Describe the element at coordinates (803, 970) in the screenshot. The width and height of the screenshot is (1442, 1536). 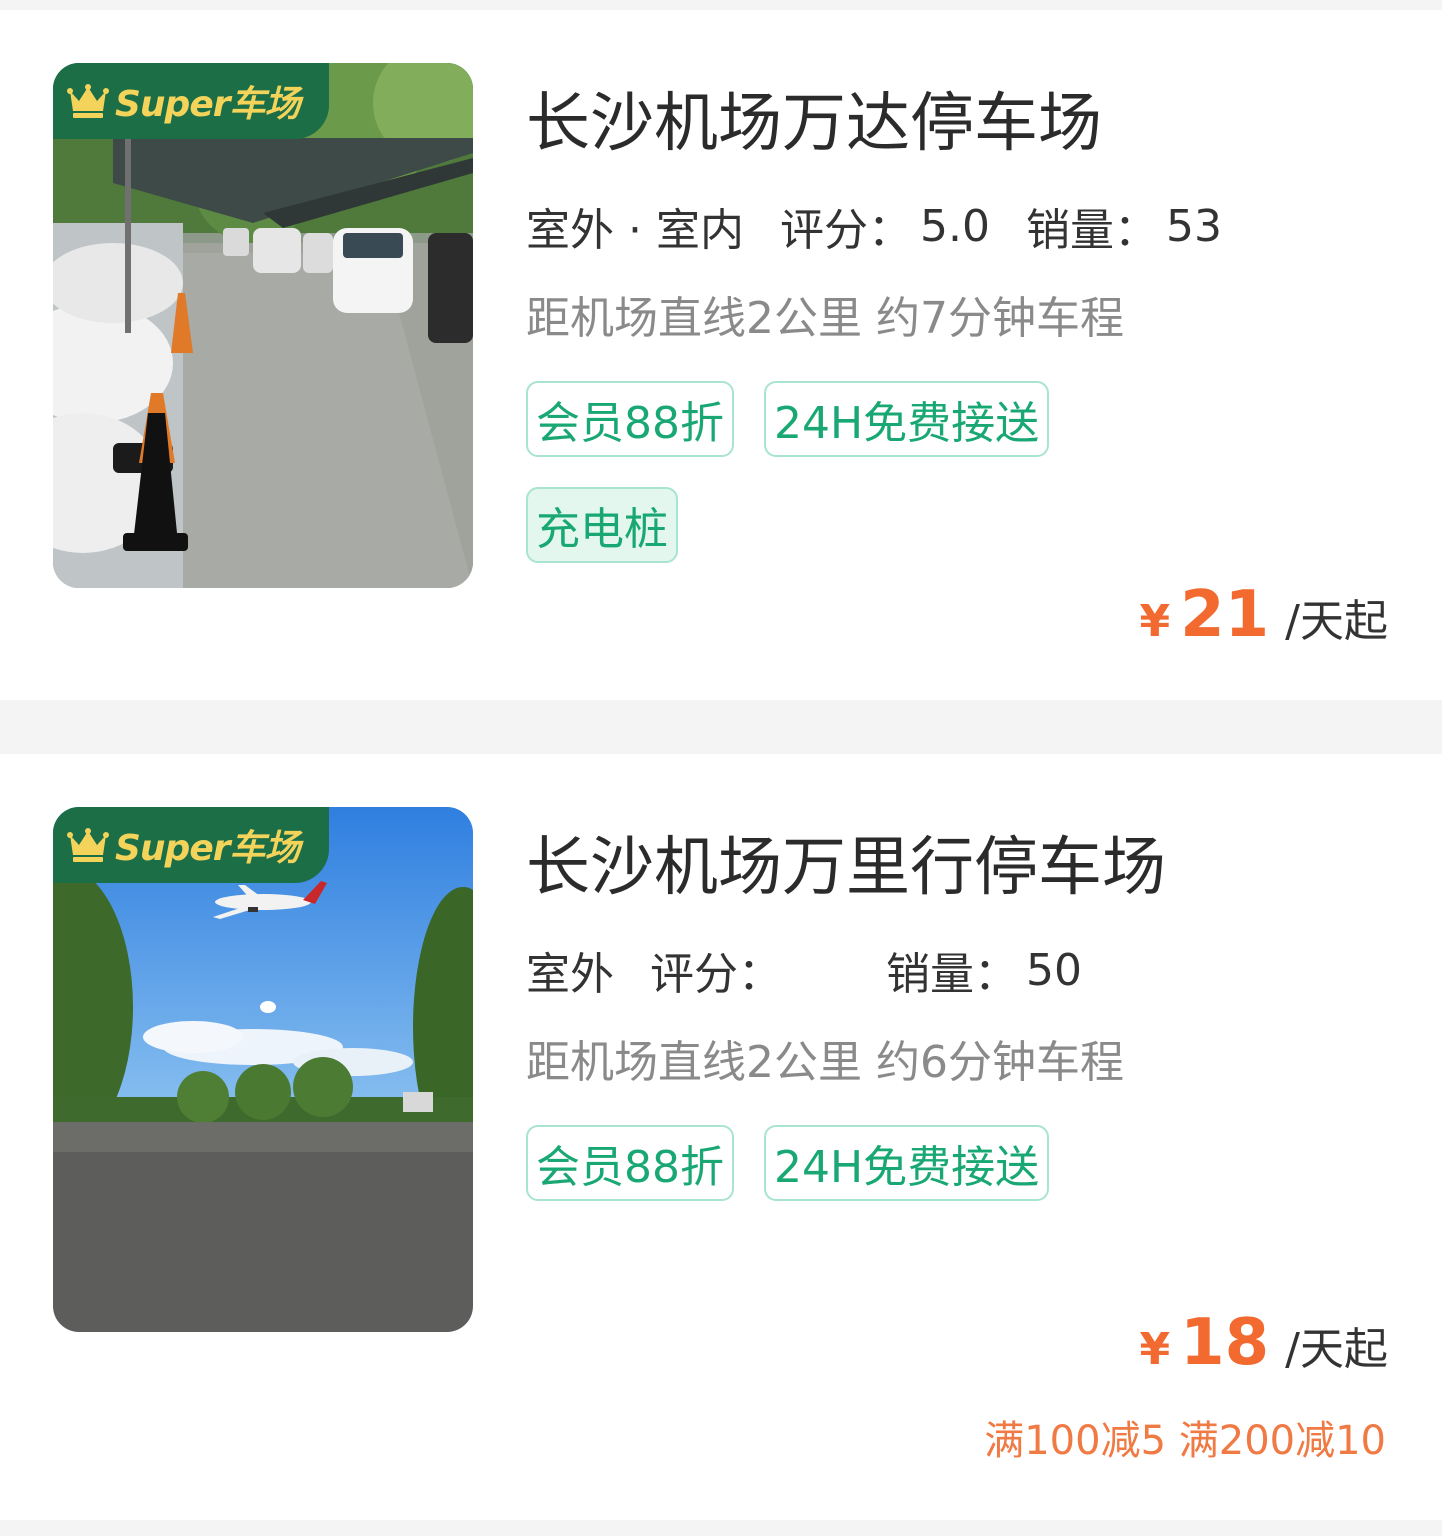
I see `lot-meta: 室外 评分： 销量： 50` at that location.